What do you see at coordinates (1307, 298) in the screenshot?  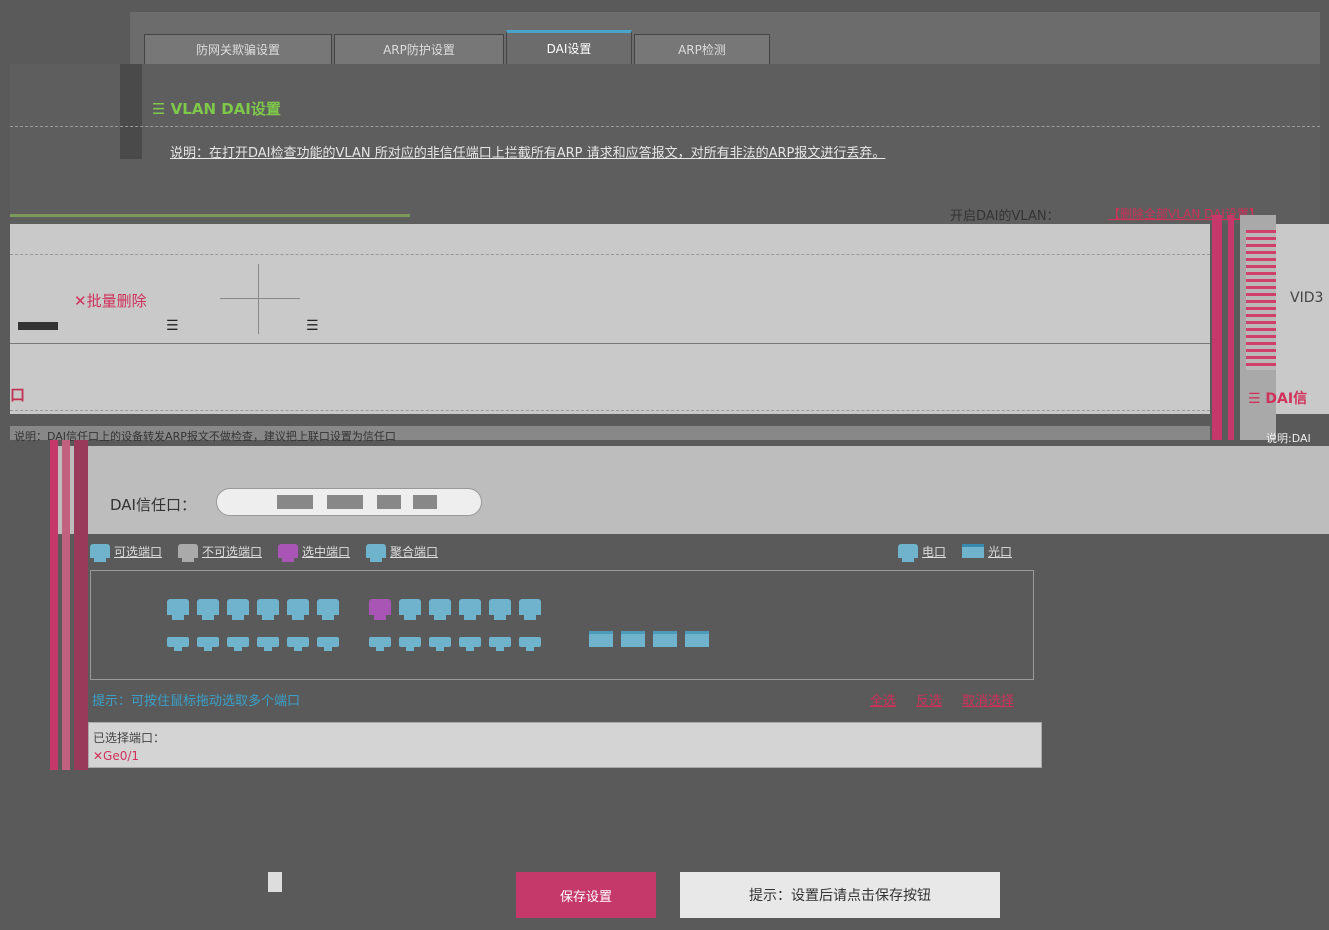 I see `vid-label: VID3` at bounding box center [1307, 298].